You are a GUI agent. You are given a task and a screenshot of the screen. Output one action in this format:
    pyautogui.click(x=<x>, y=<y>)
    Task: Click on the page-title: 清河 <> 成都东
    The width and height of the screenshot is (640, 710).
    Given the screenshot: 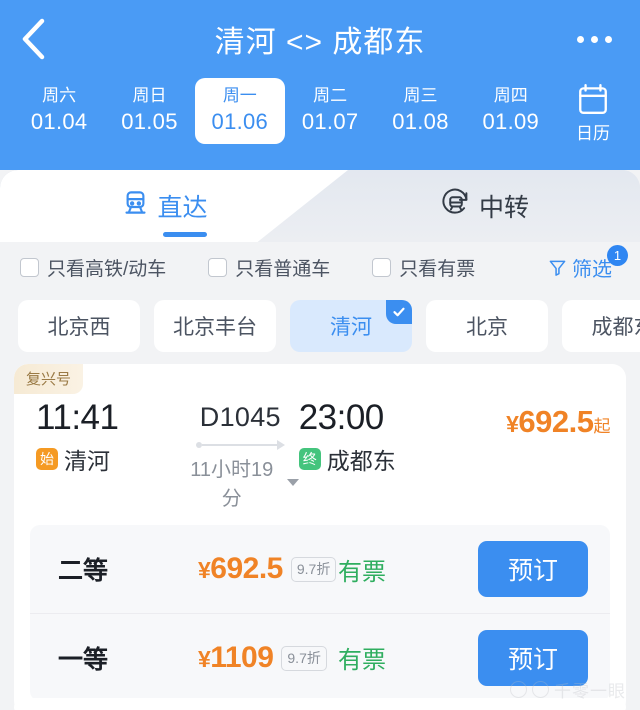 What is the action you would take?
    pyautogui.click(x=320, y=42)
    